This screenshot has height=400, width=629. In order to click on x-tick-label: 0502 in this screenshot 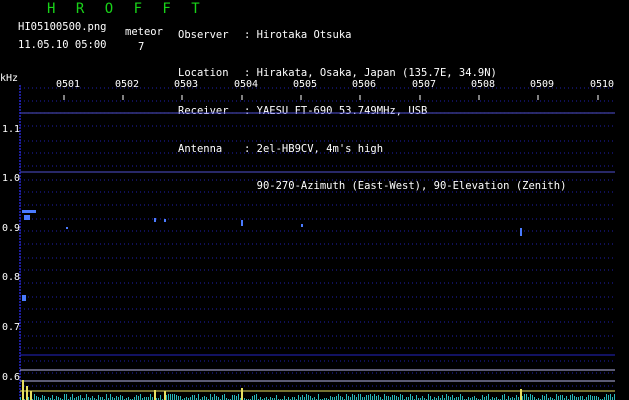, I will do `click(127, 84)`.